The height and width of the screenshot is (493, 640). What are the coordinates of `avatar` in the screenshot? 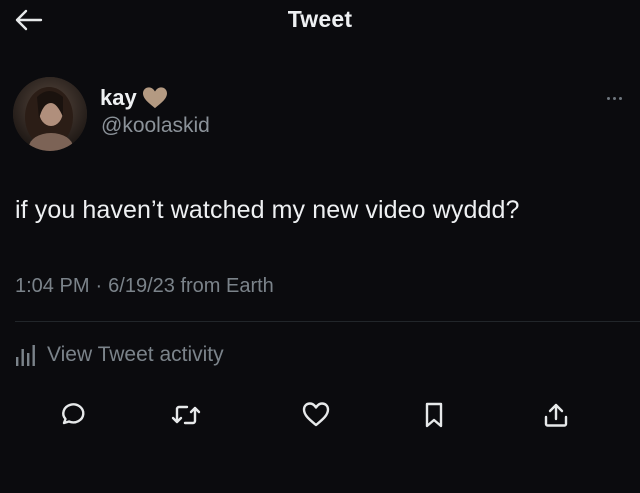 It's located at (50, 114).